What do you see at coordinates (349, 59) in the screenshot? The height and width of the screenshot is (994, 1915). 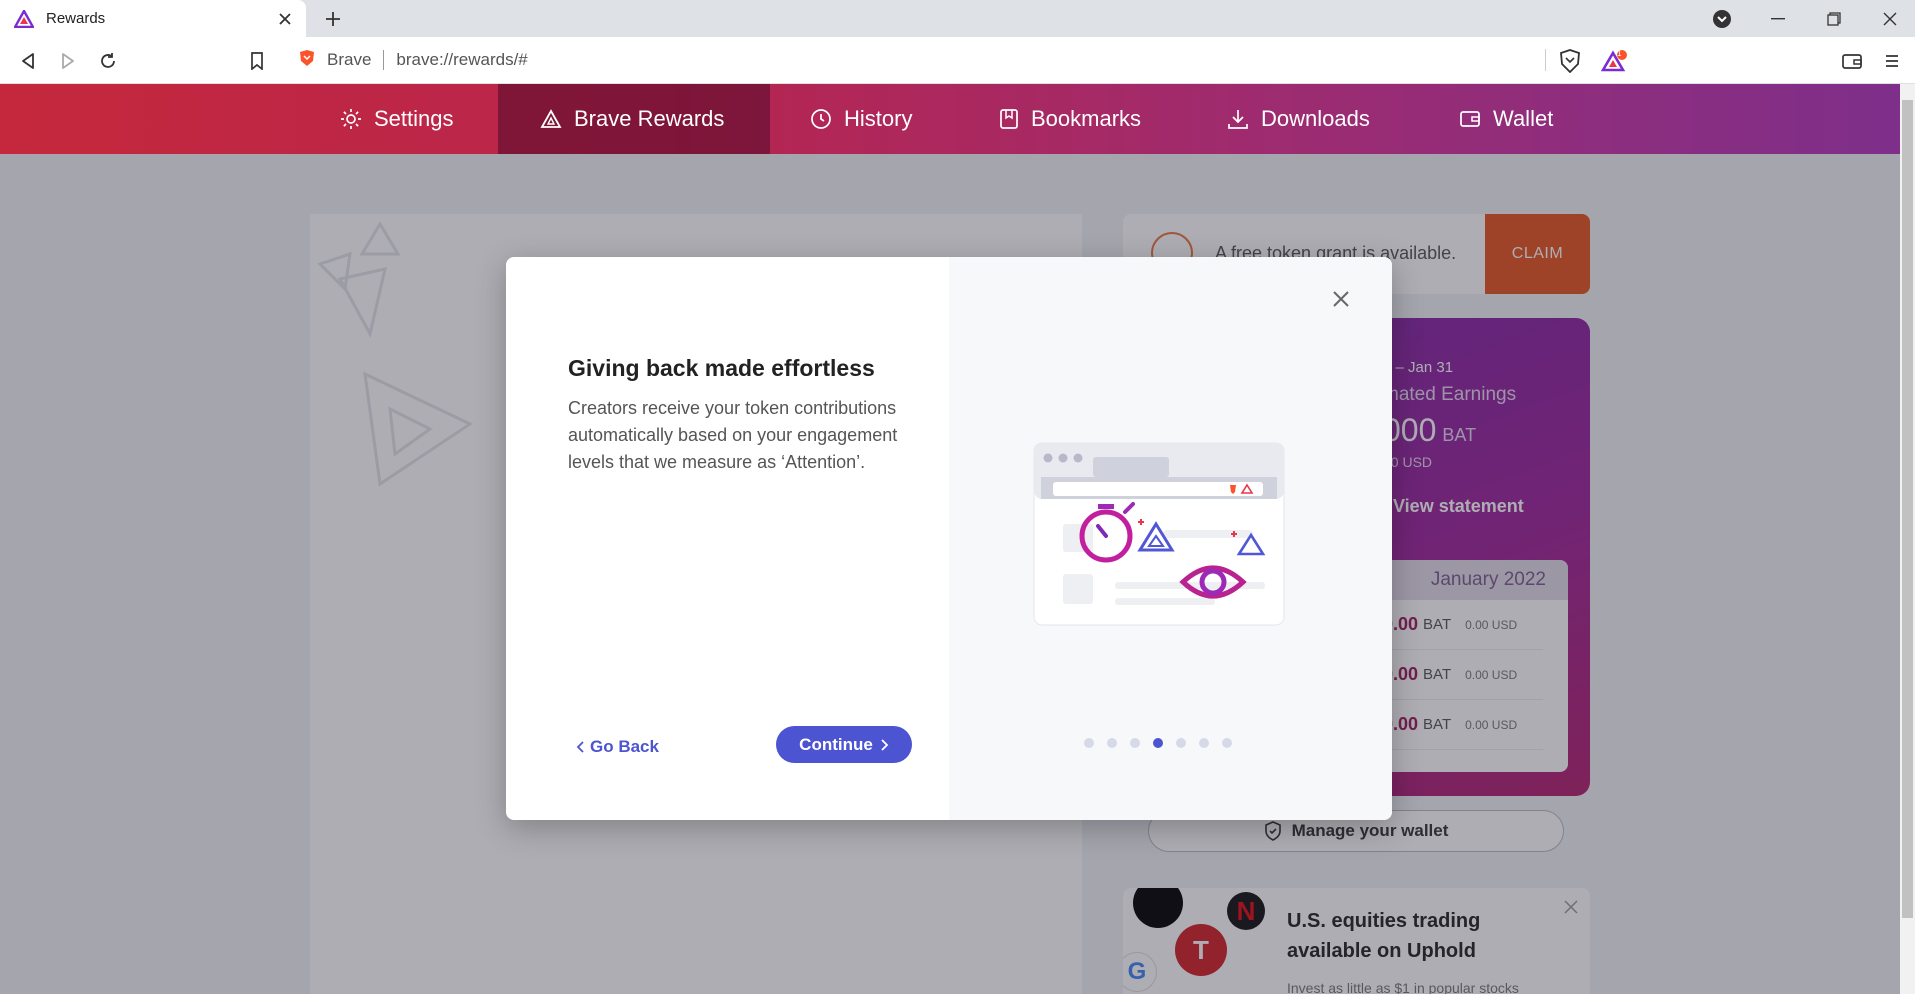 I see `omnibox-site: Brave` at bounding box center [349, 59].